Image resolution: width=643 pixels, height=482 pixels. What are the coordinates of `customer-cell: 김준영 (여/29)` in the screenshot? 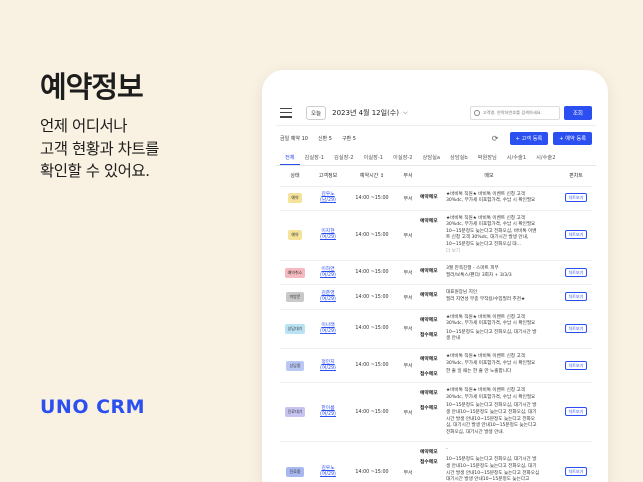 It's located at (328, 297).